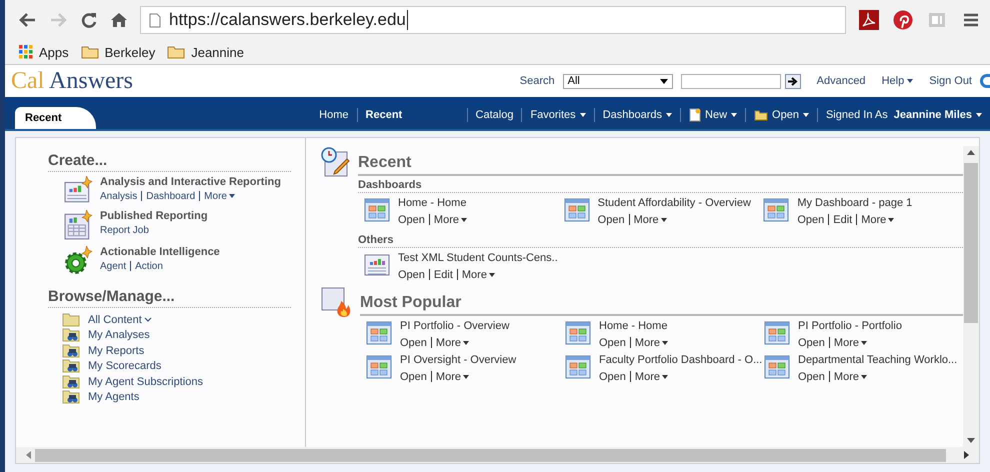  I want to click on nav-menu-item: Open, so click(782, 115).